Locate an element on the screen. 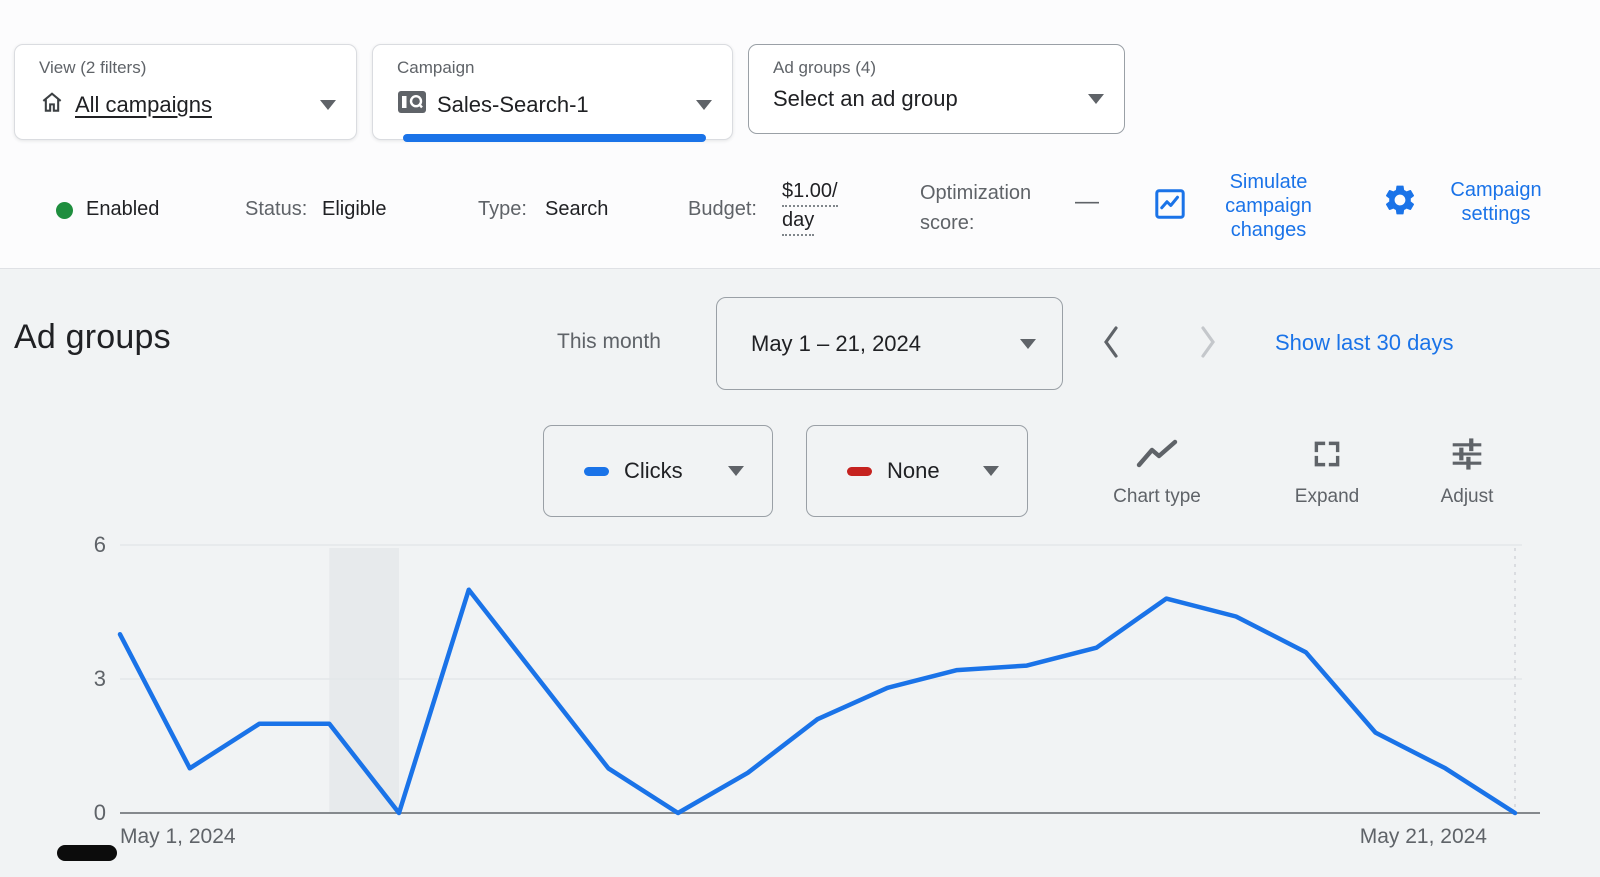  budget-amount: $1.00/ is located at coordinates (810, 192).